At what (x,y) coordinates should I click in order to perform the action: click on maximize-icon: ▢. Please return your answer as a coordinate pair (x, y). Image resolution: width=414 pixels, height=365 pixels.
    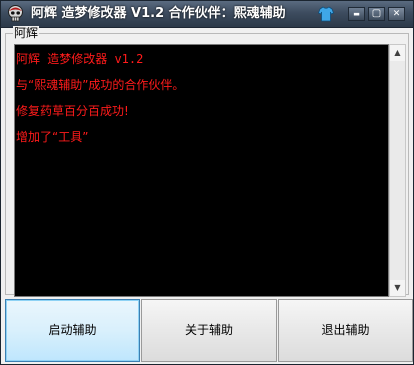
    Looking at the image, I should click on (376, 13).